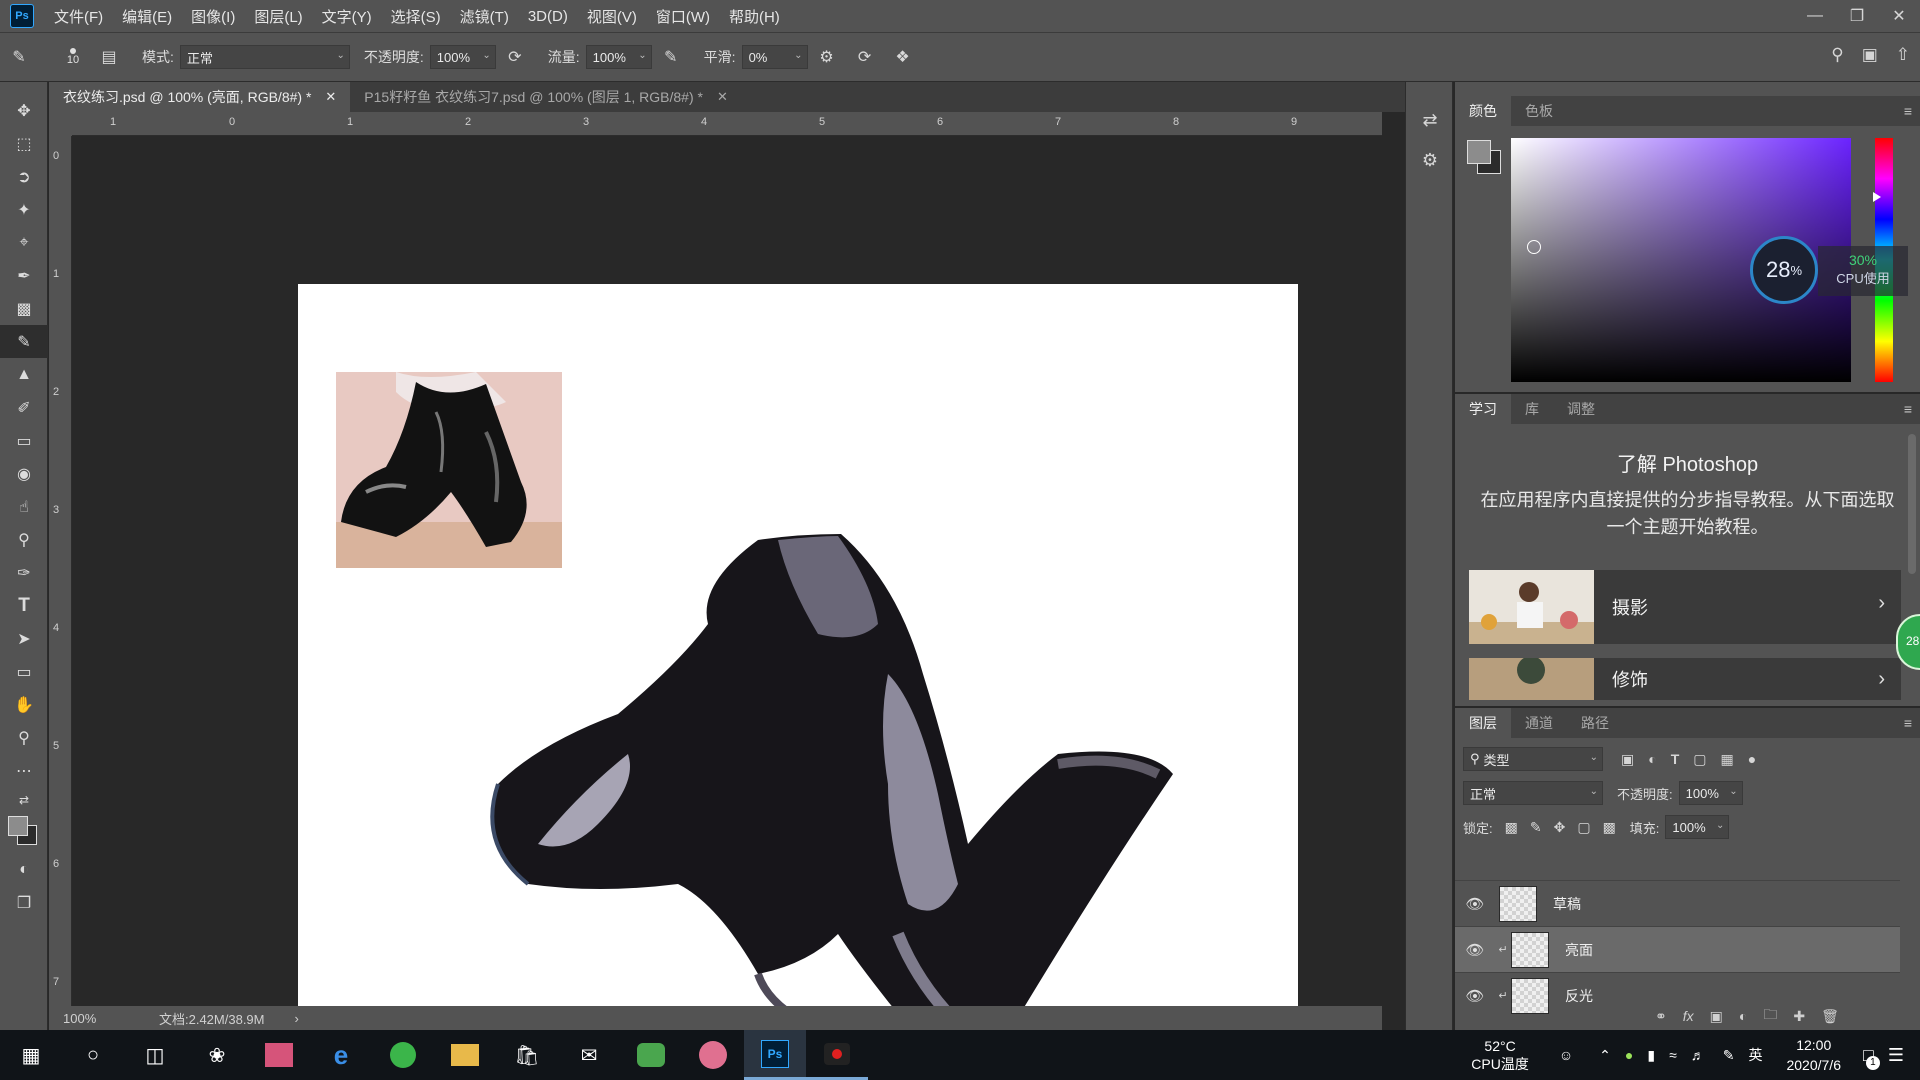 The width and height of the screenshot is (1920, 1080). What do you see at coordinates (1685, 679) in the screenshot?
I see `learn-card-retouch: 修饰 ›` at bounding box center [1685, 679].